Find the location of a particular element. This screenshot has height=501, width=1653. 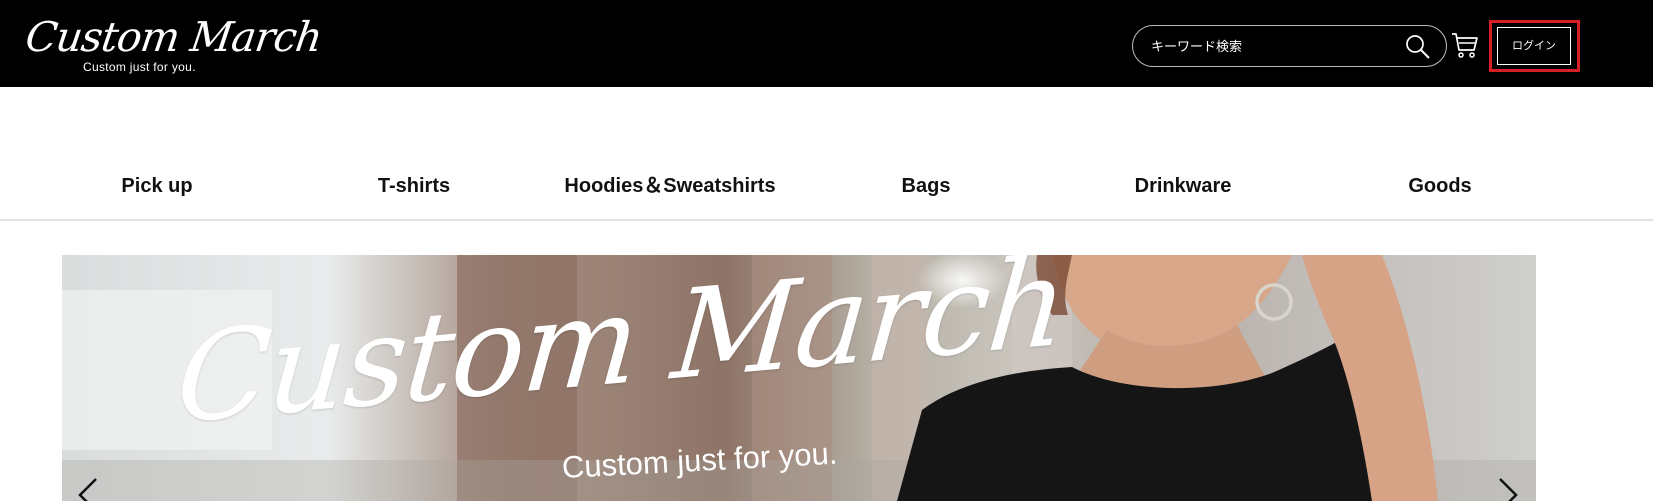

nav-item-t-shirts: T-shirts is located at coordinates (414, 186).